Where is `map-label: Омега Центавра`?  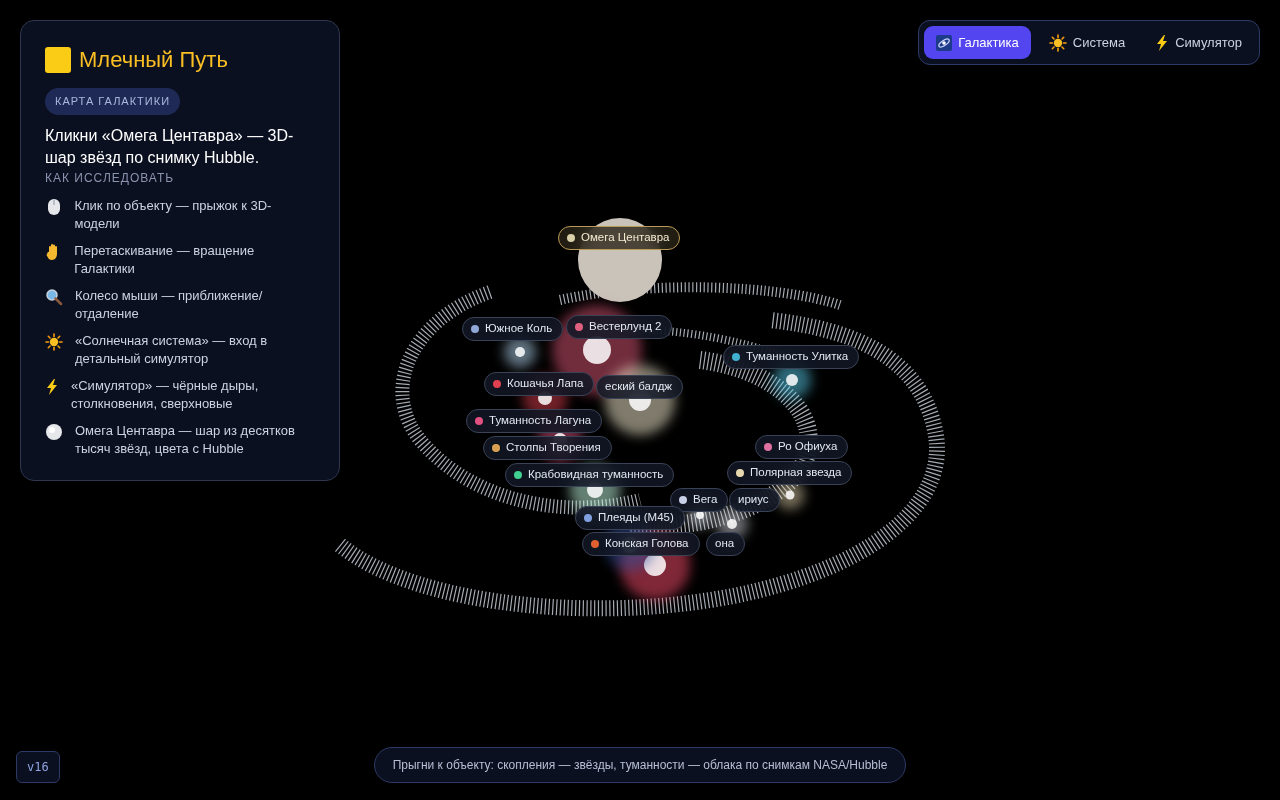 map-label: Омега Центавра is located at coordinates (619, 238).